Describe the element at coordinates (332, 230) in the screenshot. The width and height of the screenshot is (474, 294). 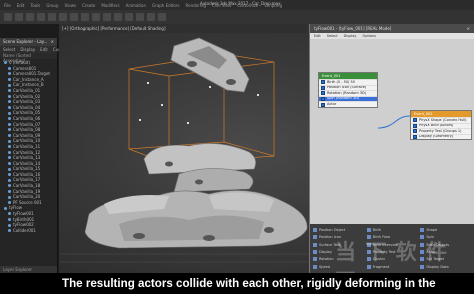
I see `depot-operator-label: Position Object` at that location.